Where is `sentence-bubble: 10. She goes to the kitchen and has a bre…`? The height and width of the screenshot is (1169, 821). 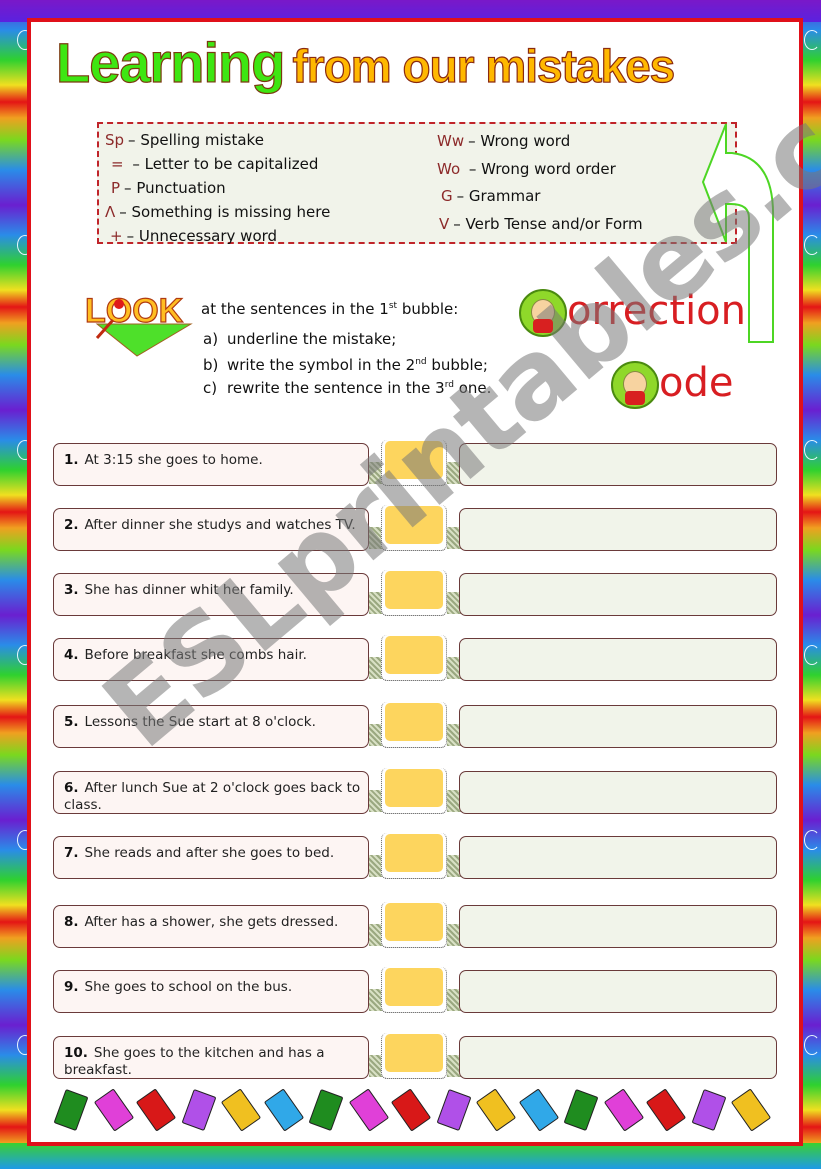 sentence-bubble: 10. She goes to the kitchen and has a bre… is located at coordinates (211, 1057).